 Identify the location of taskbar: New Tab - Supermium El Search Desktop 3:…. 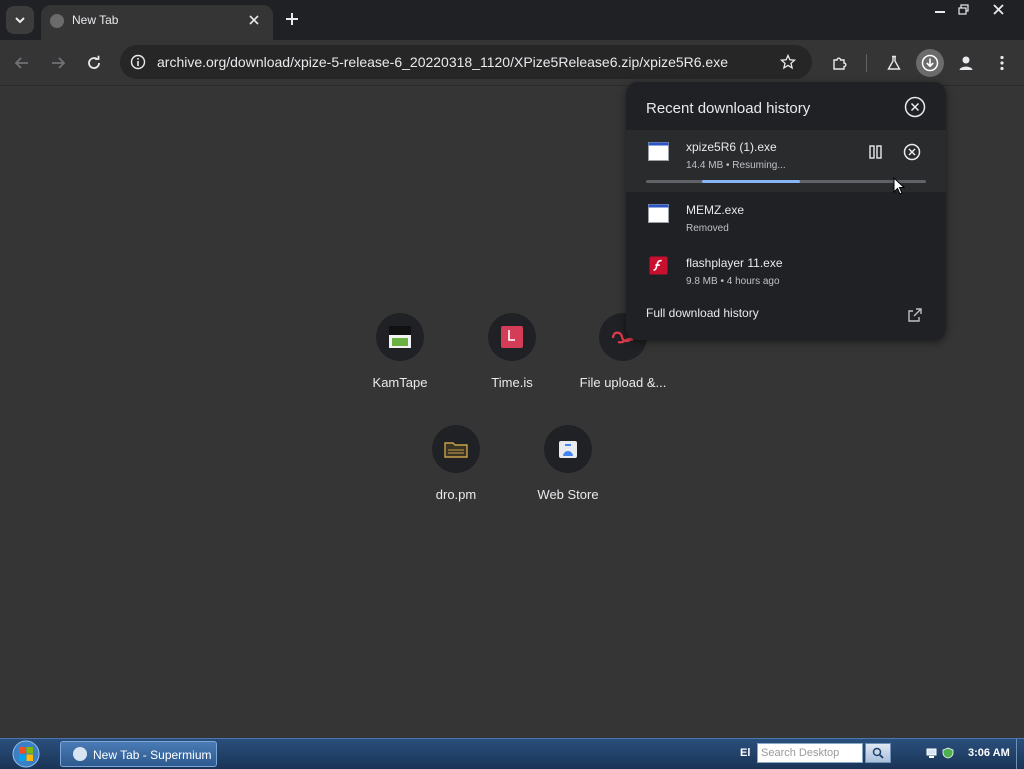
(512, 753).